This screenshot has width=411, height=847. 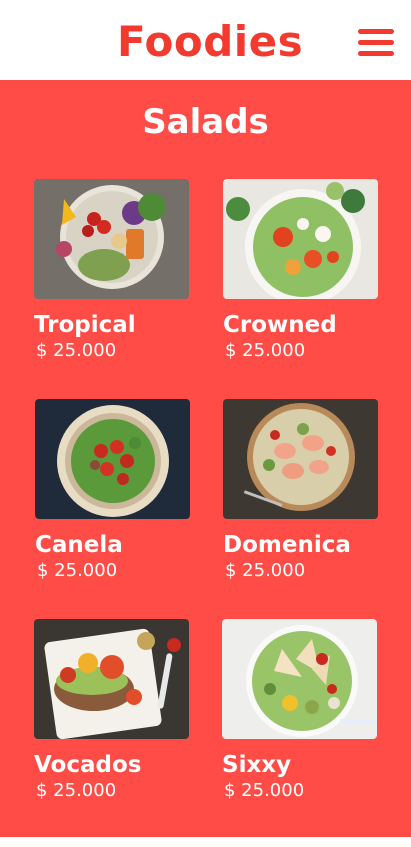 I want to click on salad-card-sixxy: Sixxy $ 25.000, so click(x=302, y=711).